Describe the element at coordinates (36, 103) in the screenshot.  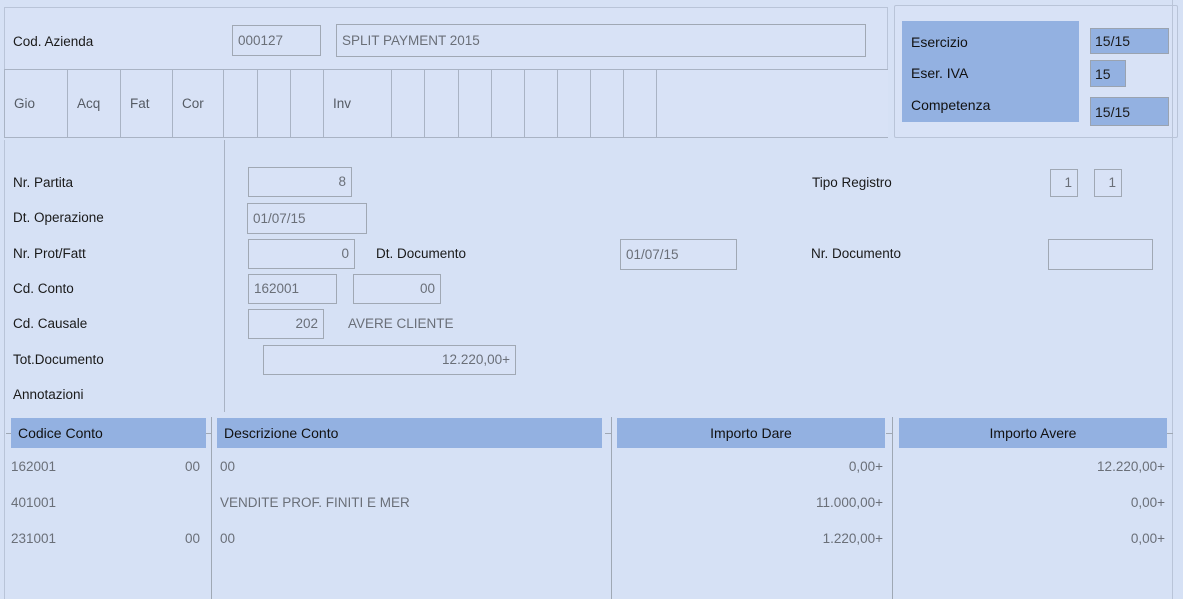
I see `tab-gio: Gio` at that location.